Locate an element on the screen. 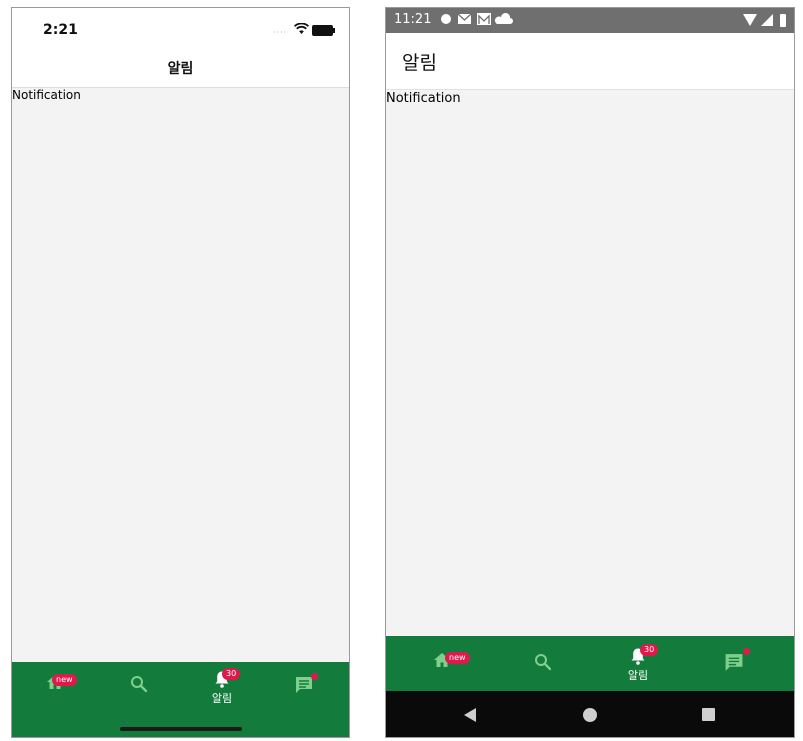  signal-battery-icons is located at coordinates (764, 20).